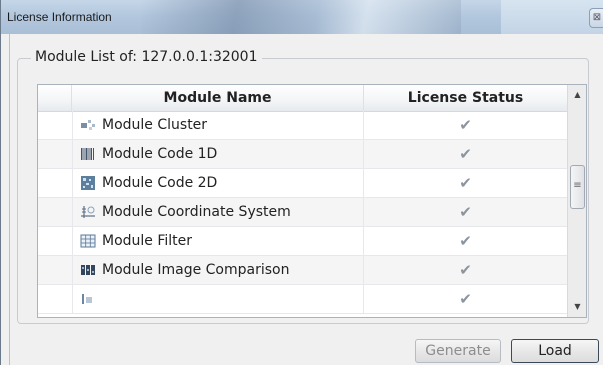 Image resolution: width=603 pixels, height=365 pixels. I want to click on scroll-up-button: ▲, so click(577, 95).